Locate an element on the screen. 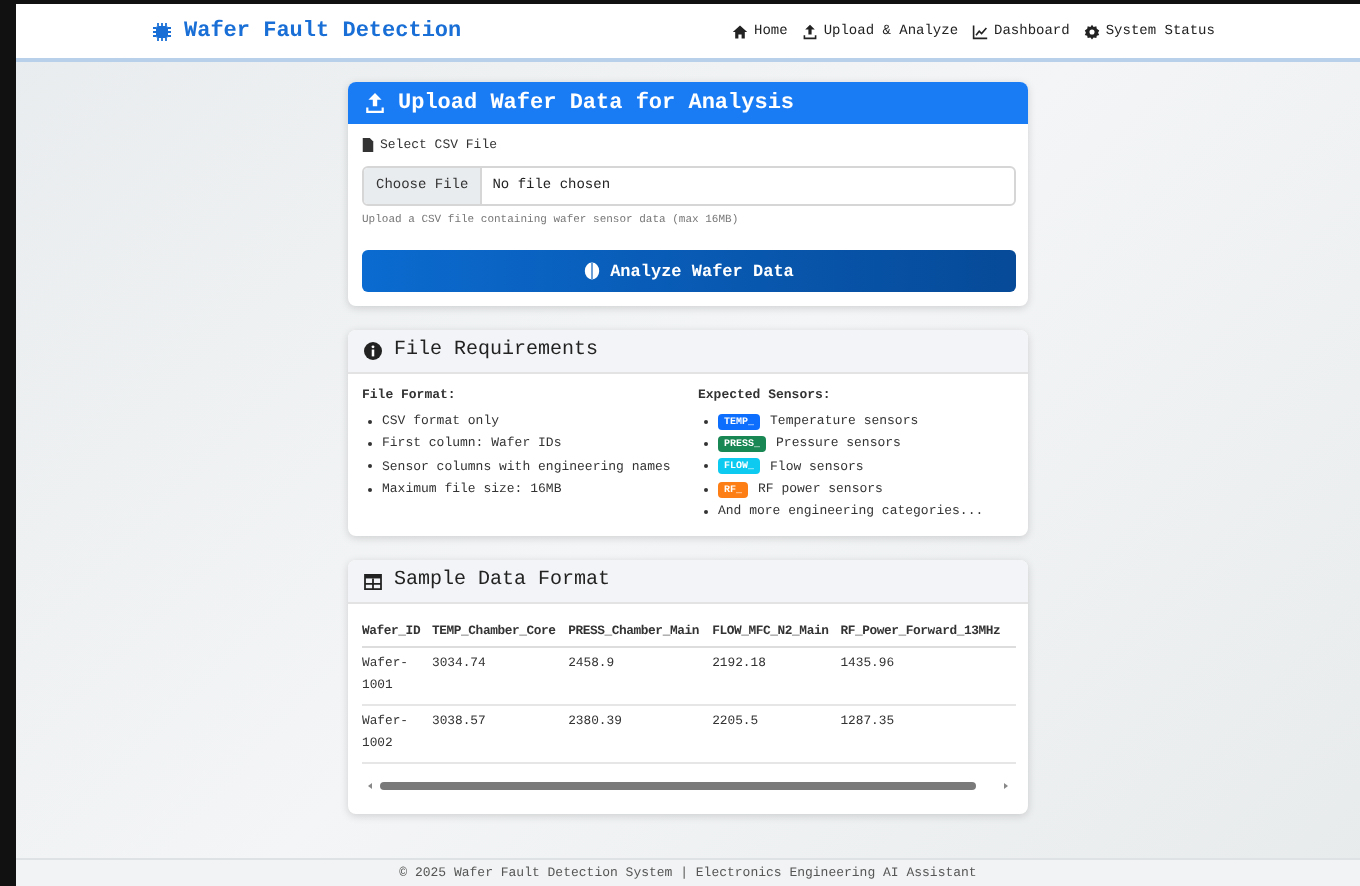 The image size is (1360, 886). analyze-button: Analyze Wafer Data is located at coordinates (689, 271).